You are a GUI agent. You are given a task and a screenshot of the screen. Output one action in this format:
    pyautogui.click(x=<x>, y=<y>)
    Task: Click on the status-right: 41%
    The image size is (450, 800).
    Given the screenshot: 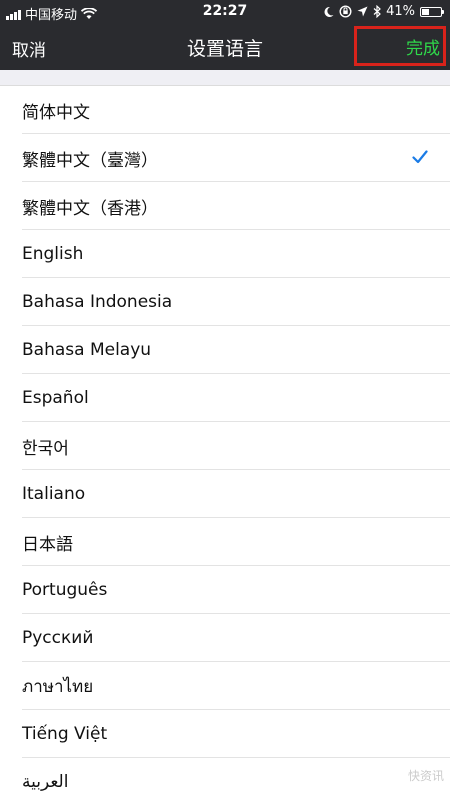 What is the action you would take?
    pyautogui.click(x=383, y=11)
    